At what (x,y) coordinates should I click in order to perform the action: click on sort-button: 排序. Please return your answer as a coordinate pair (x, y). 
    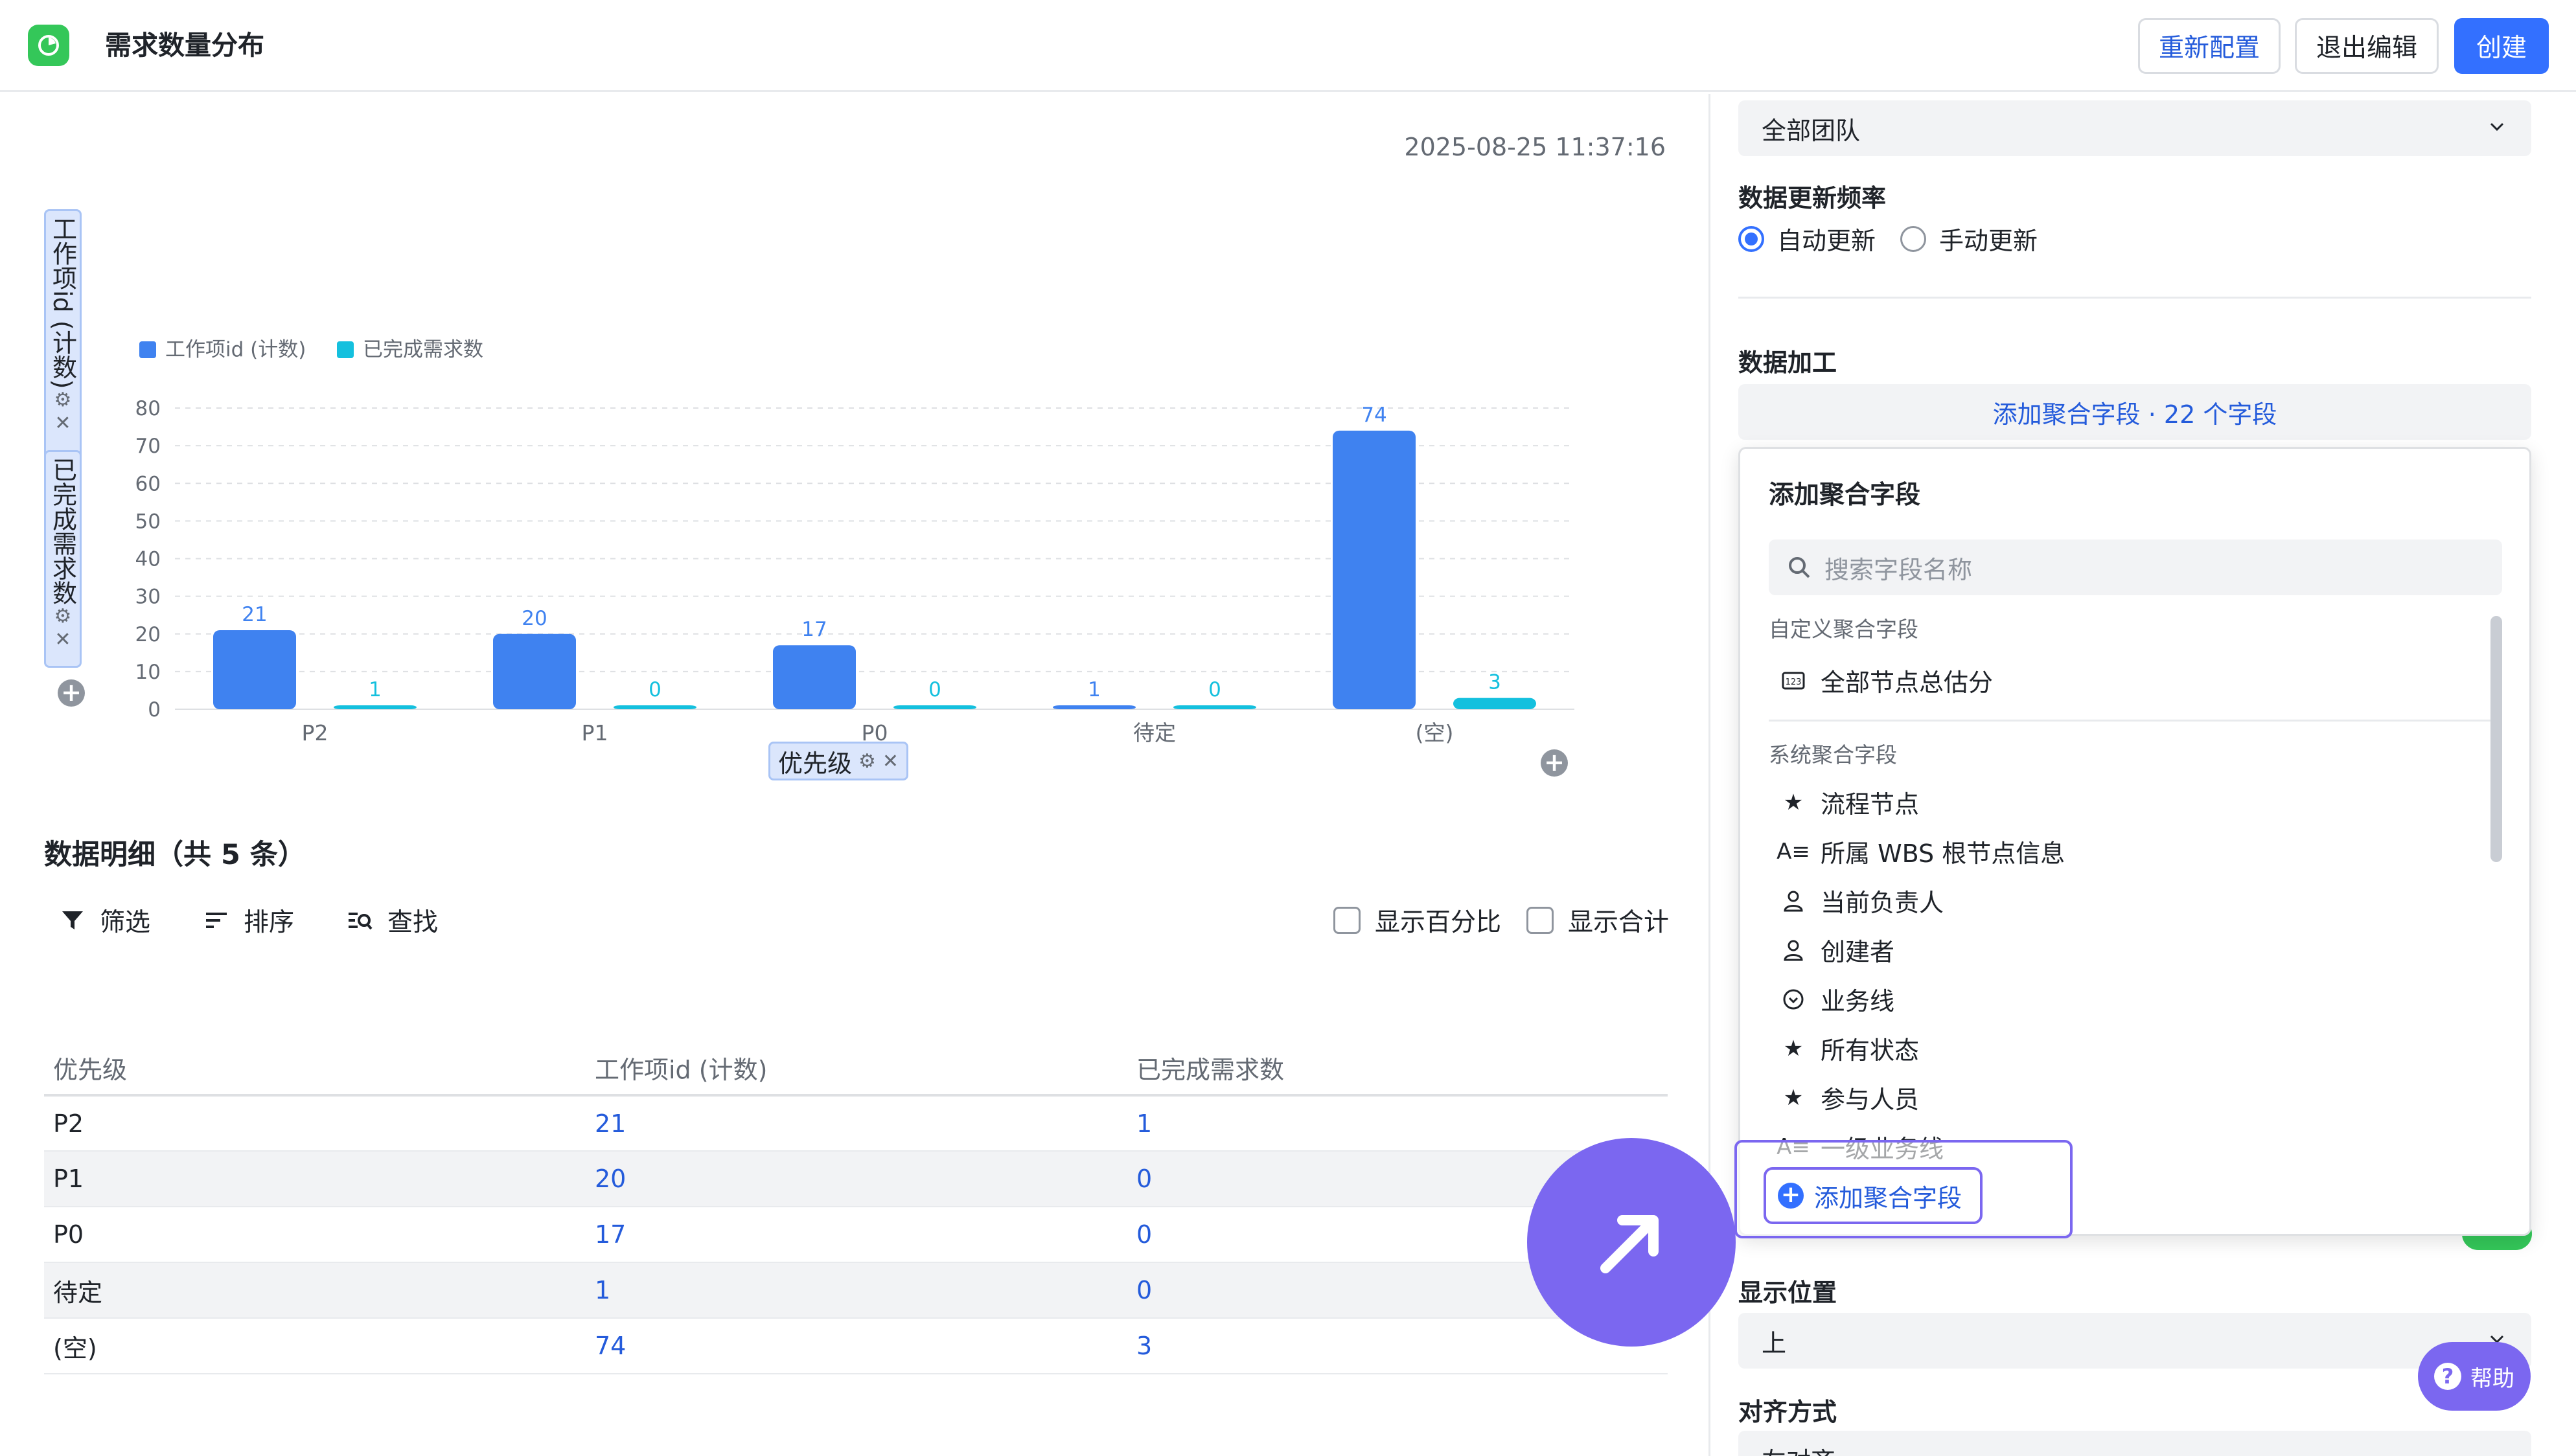
    Looking at the image, I should click on (248, 920).